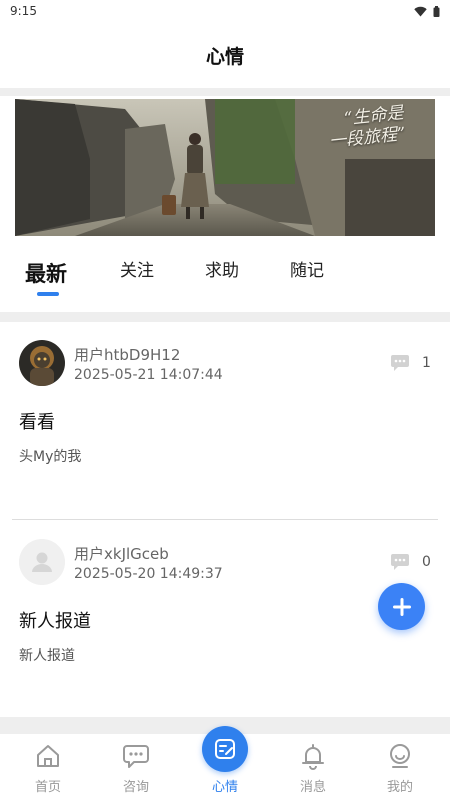 The width and height of the screenshot is (450, 800). I want to click on nav-item-profile: 我的, so click(400, 767).